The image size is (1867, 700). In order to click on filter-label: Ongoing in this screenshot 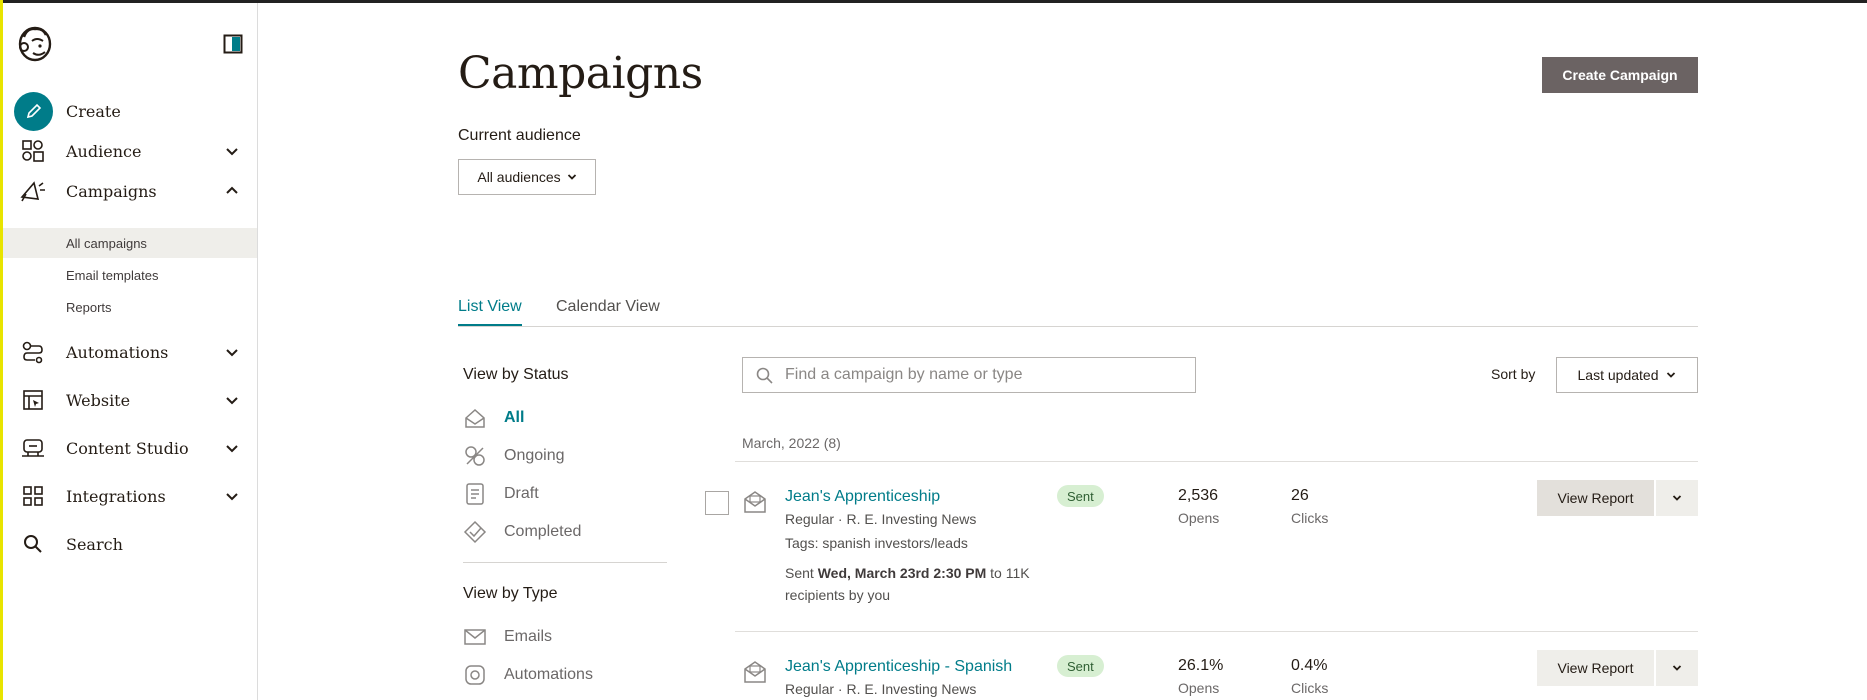, I will do `click(534, 455)`.